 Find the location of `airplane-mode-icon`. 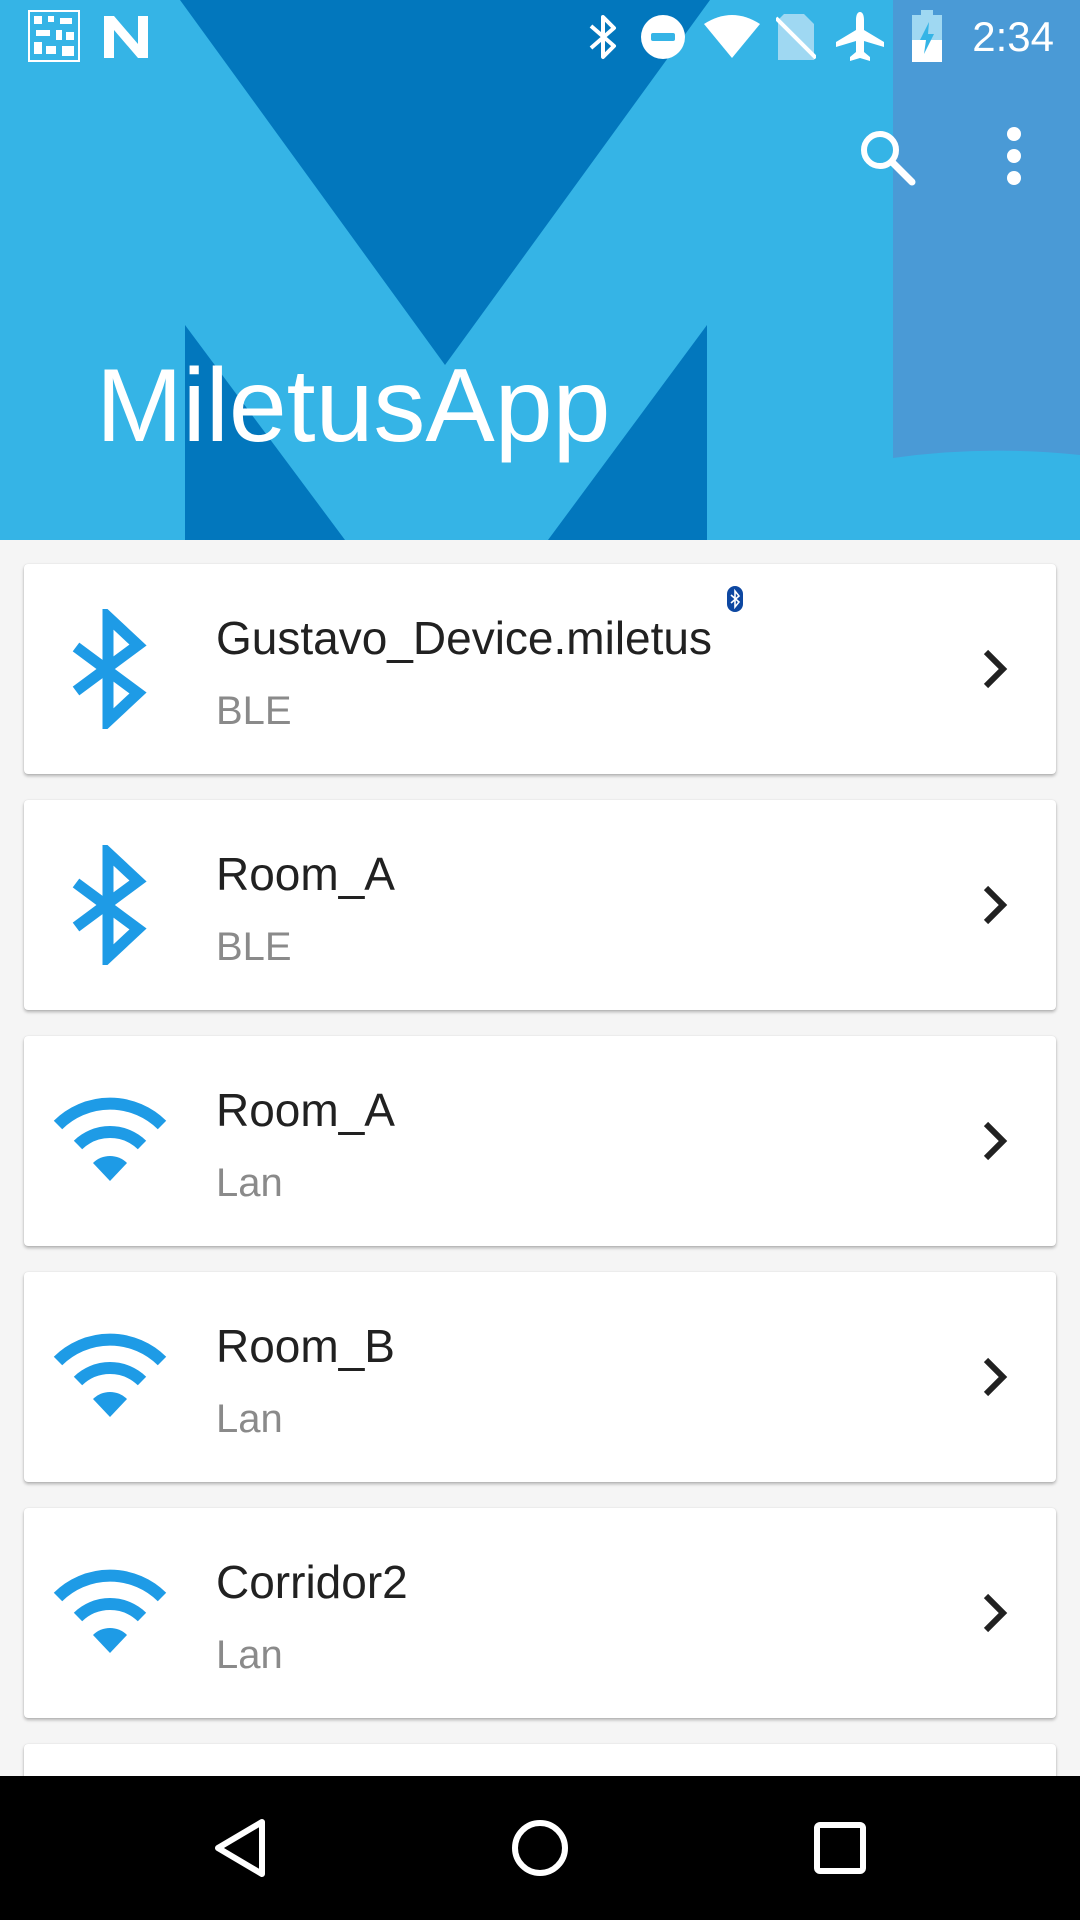

airplane-mode-icon is located at coordinates (860, 36).